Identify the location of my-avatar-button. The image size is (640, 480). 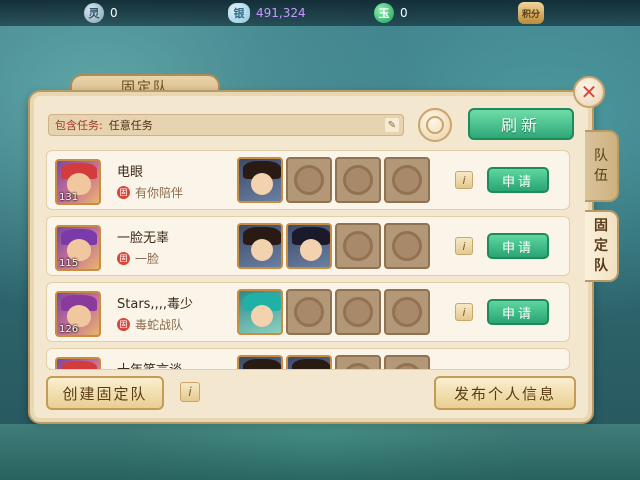
(435, 125).